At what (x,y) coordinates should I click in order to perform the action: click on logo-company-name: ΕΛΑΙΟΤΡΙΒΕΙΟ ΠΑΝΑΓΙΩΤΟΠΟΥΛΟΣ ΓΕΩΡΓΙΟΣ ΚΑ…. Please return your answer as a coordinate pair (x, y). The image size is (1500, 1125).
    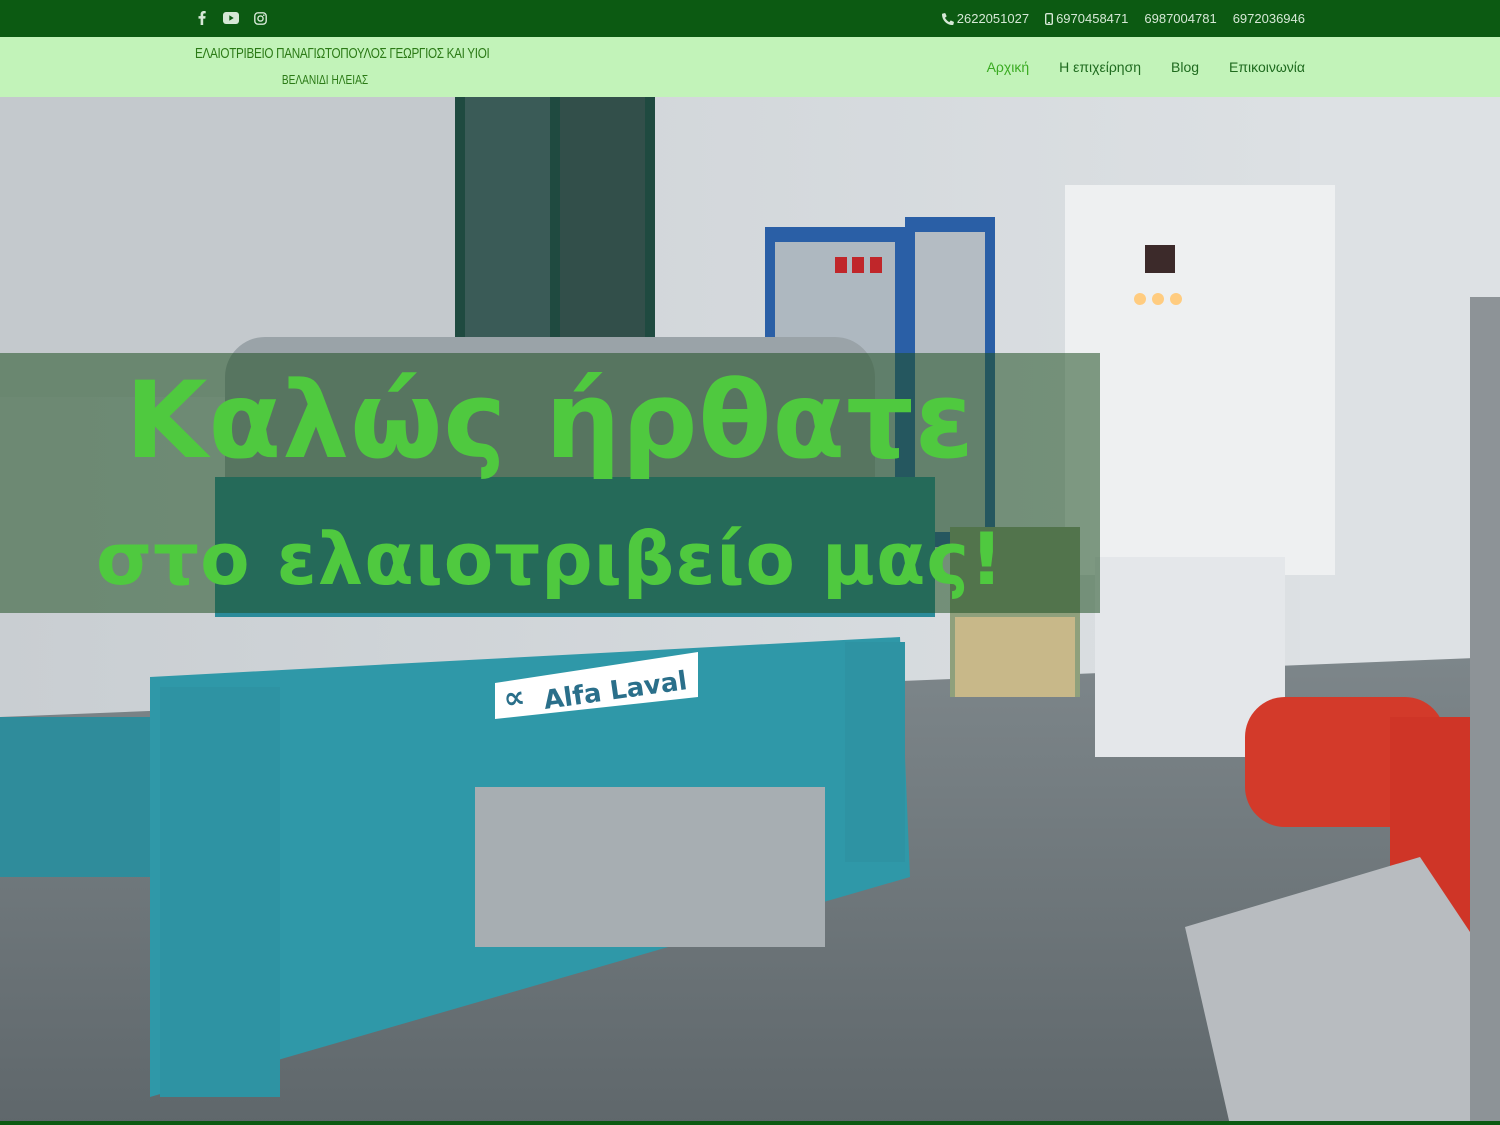
    Looking at the image, I should click on (342, 53).